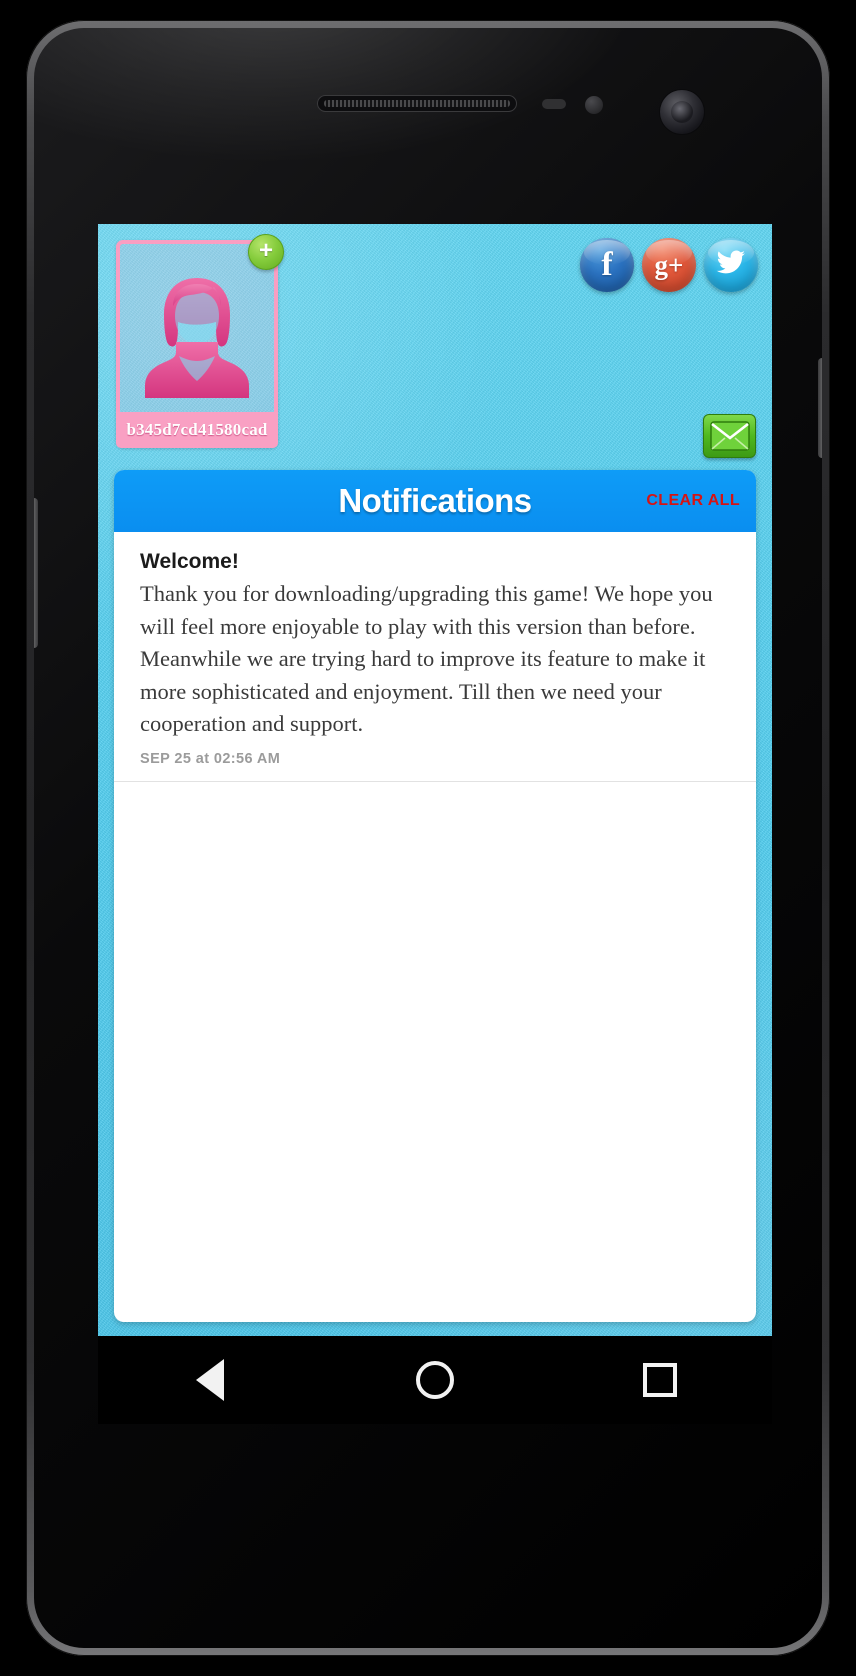 This screenshot has width=856, height=1676. I want to click on facebook-icon: f, so click(607, 264).